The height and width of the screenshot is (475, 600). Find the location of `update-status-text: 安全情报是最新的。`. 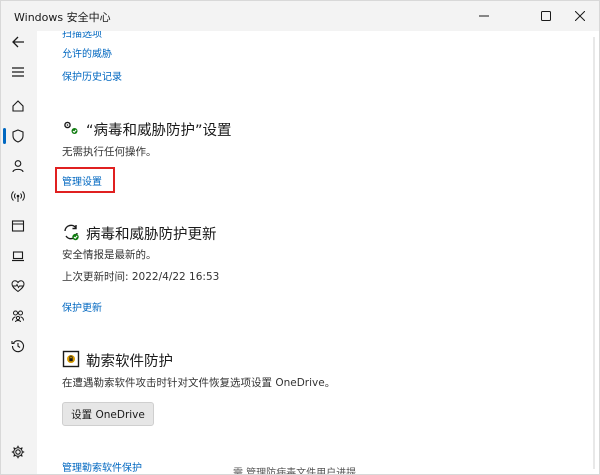

update-status-text: 安全情报是最新的。 is located at coordinates (109, 255).